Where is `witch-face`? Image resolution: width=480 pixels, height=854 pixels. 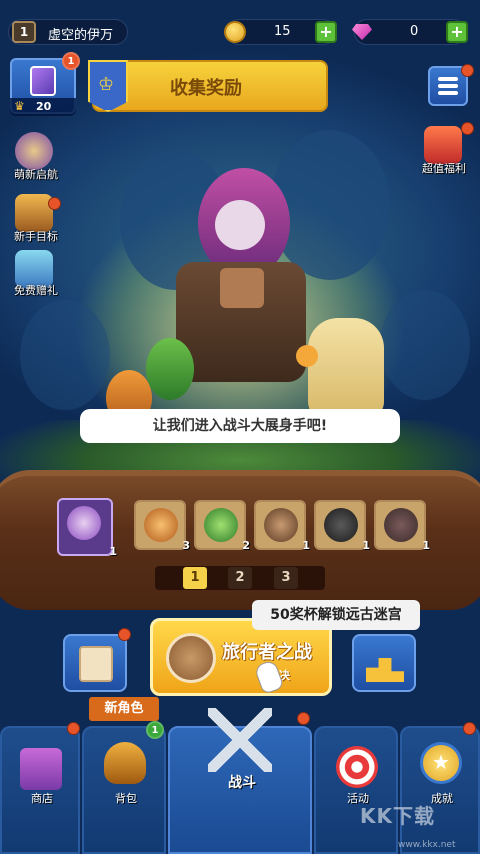 witch-face is located at coordinates (240, 225).